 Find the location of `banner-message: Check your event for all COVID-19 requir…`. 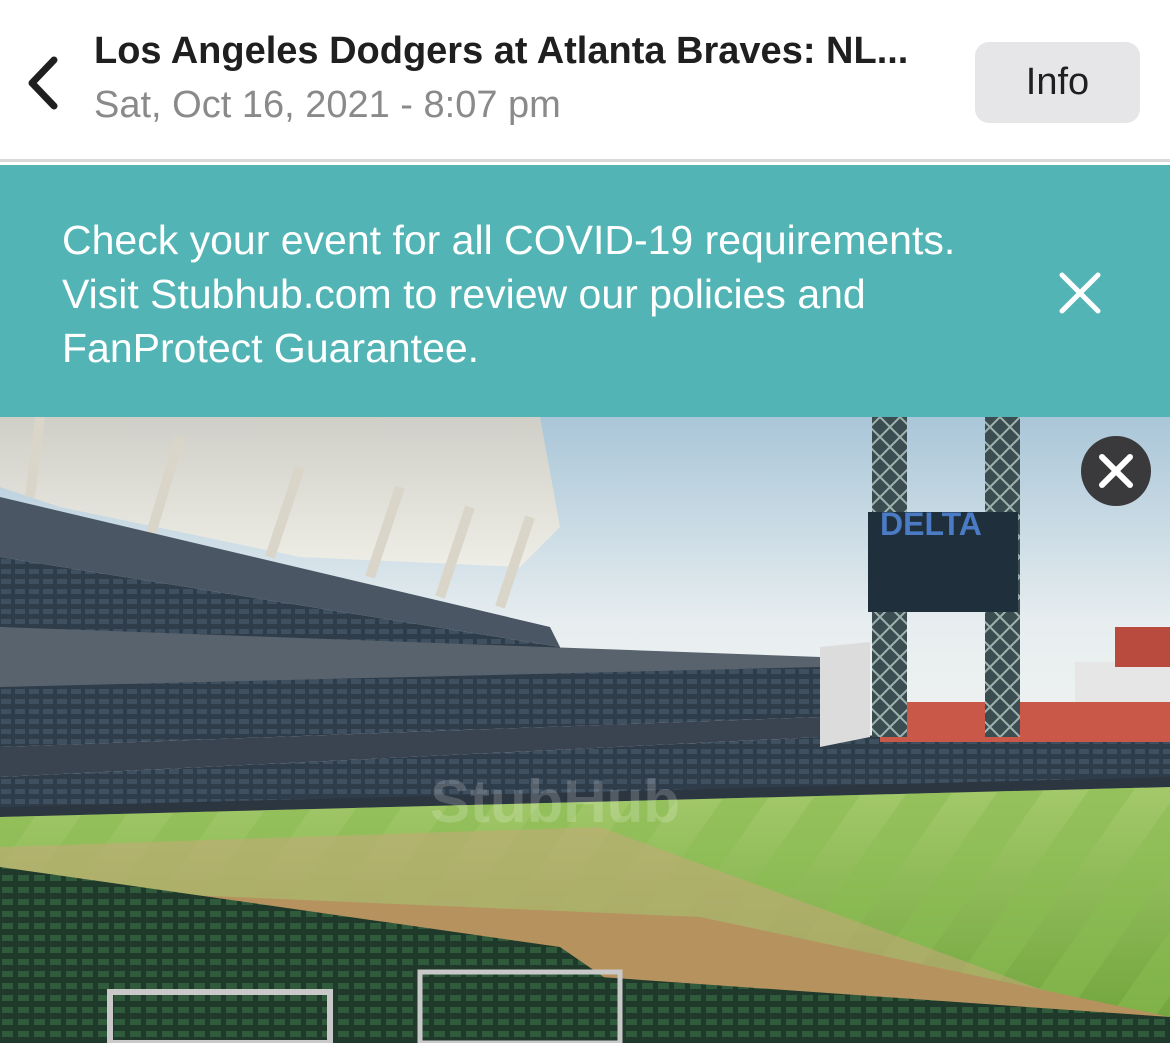

banner-message: Check your event for all COVID-19 requir… is located at coordinates (509, 294).